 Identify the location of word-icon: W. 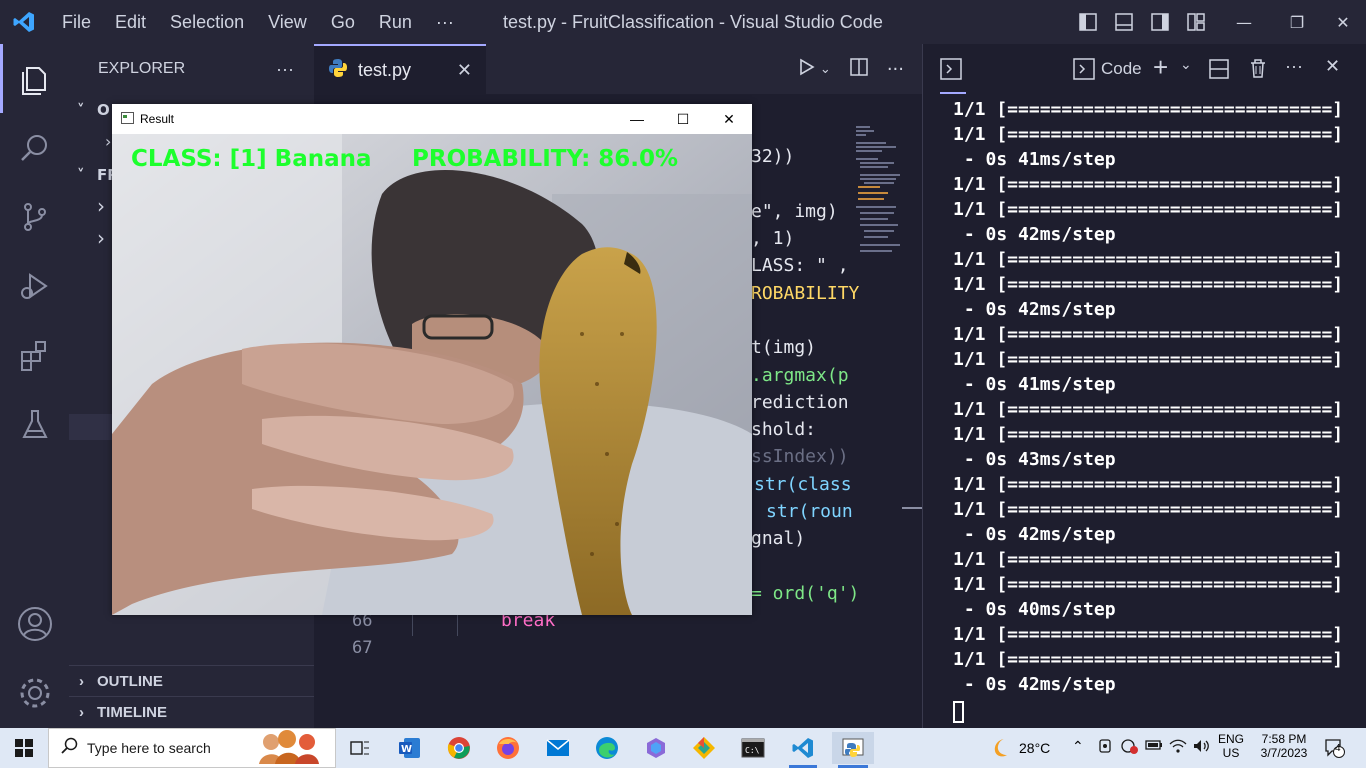
(410, 748).